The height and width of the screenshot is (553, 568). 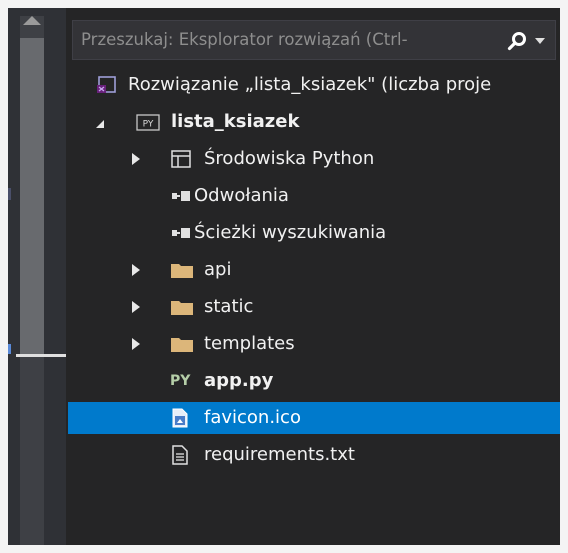 What do you see at coordinates (314, 307) in the screenshot?
I see `tree-item-folder-static: static` at bounding box center [314, 307].